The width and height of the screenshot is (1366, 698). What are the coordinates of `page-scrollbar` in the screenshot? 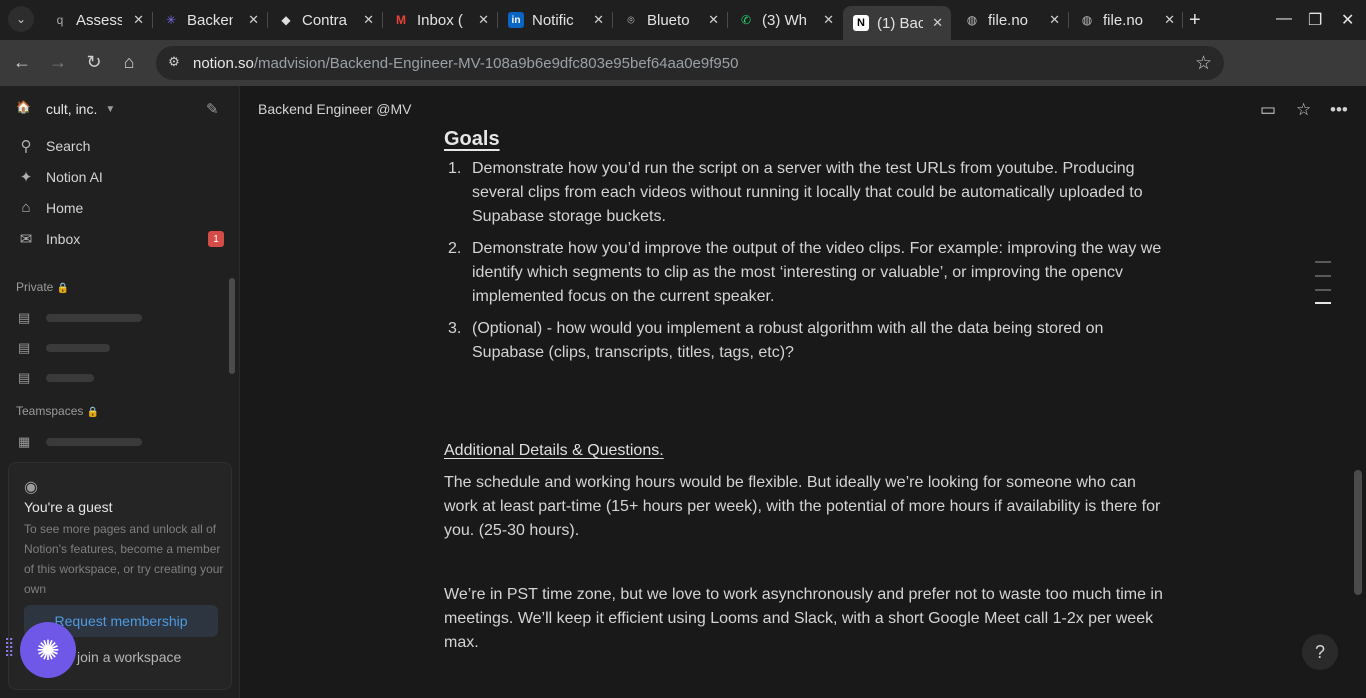 It's located at (1357, 398).